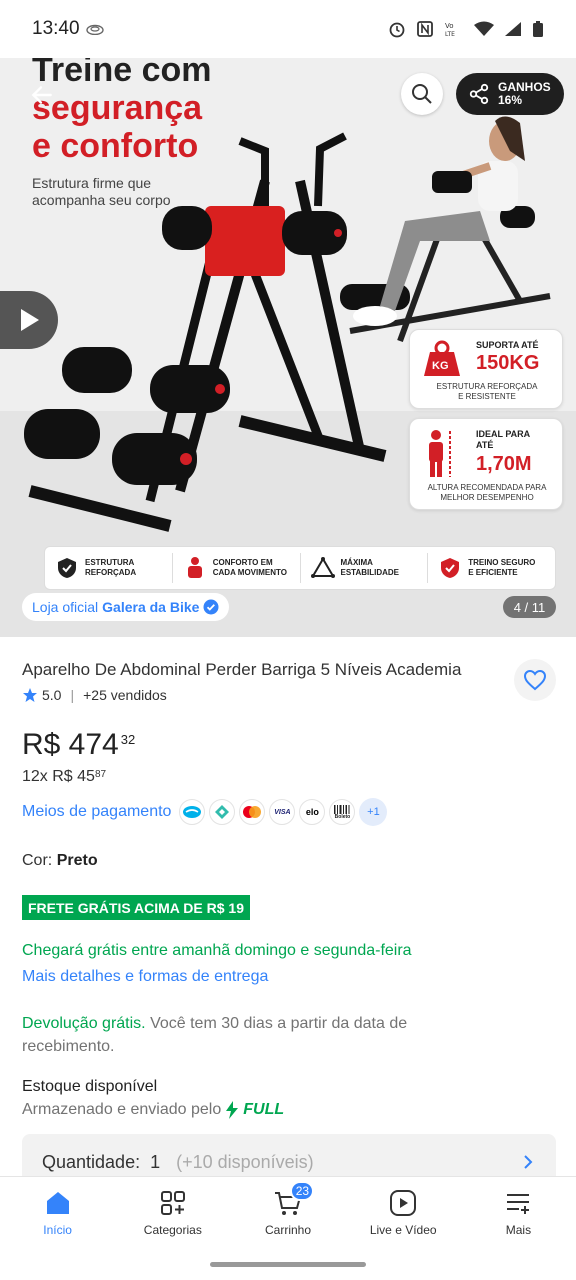 The image size is (576, 1280). Describe the element at coordinates (84, 1023) in the screenshot. I see `returns-bold: Devolução grátis.` at that location.